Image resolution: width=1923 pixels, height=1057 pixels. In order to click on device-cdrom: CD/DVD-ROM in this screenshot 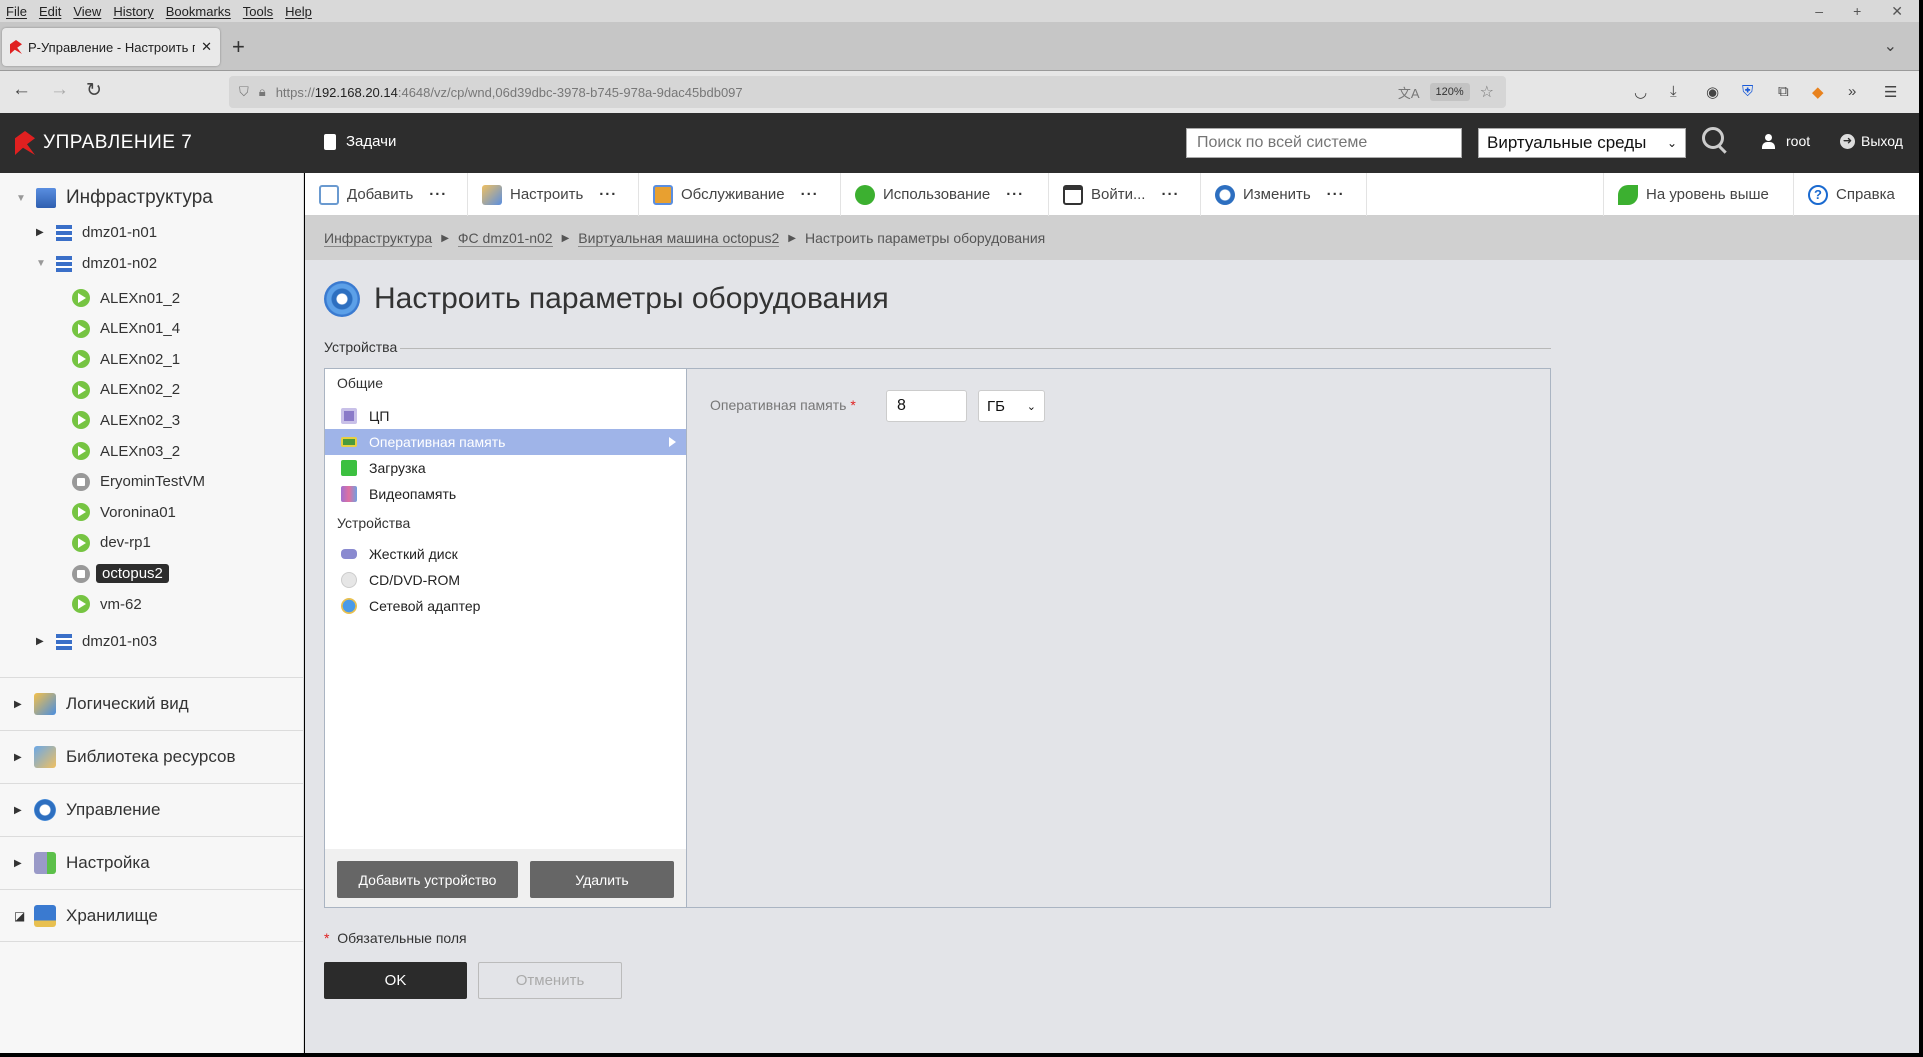, I will do `click(505, 580)`.